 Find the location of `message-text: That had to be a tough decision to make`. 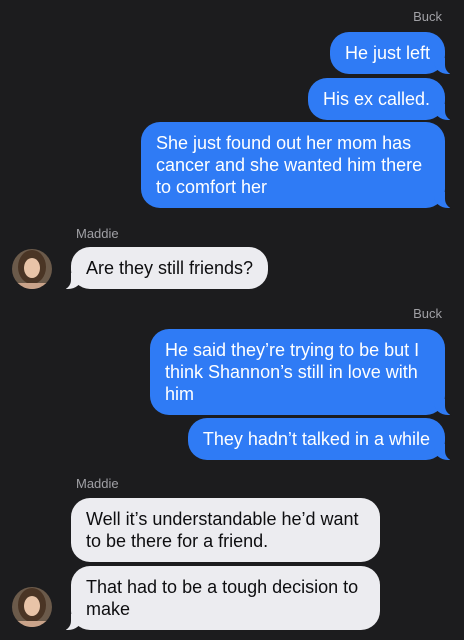

message-text: That had to be a tough decision to make is located at coordinates (222, 598).